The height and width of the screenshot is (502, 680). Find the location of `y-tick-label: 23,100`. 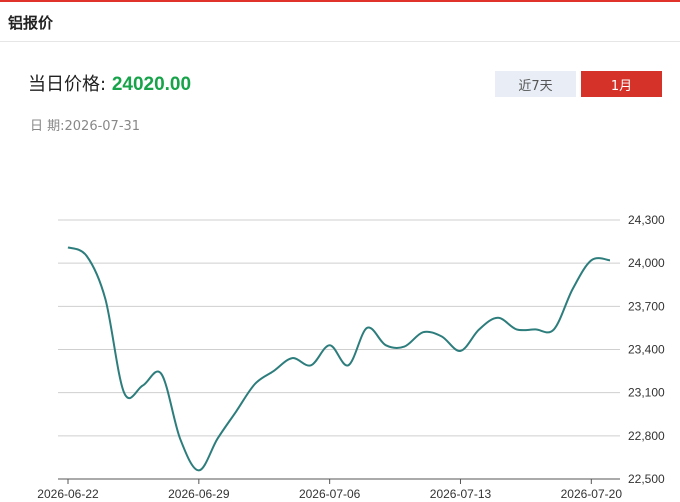

y-tick-label: 23,100 is located at coordinates (646, 393).